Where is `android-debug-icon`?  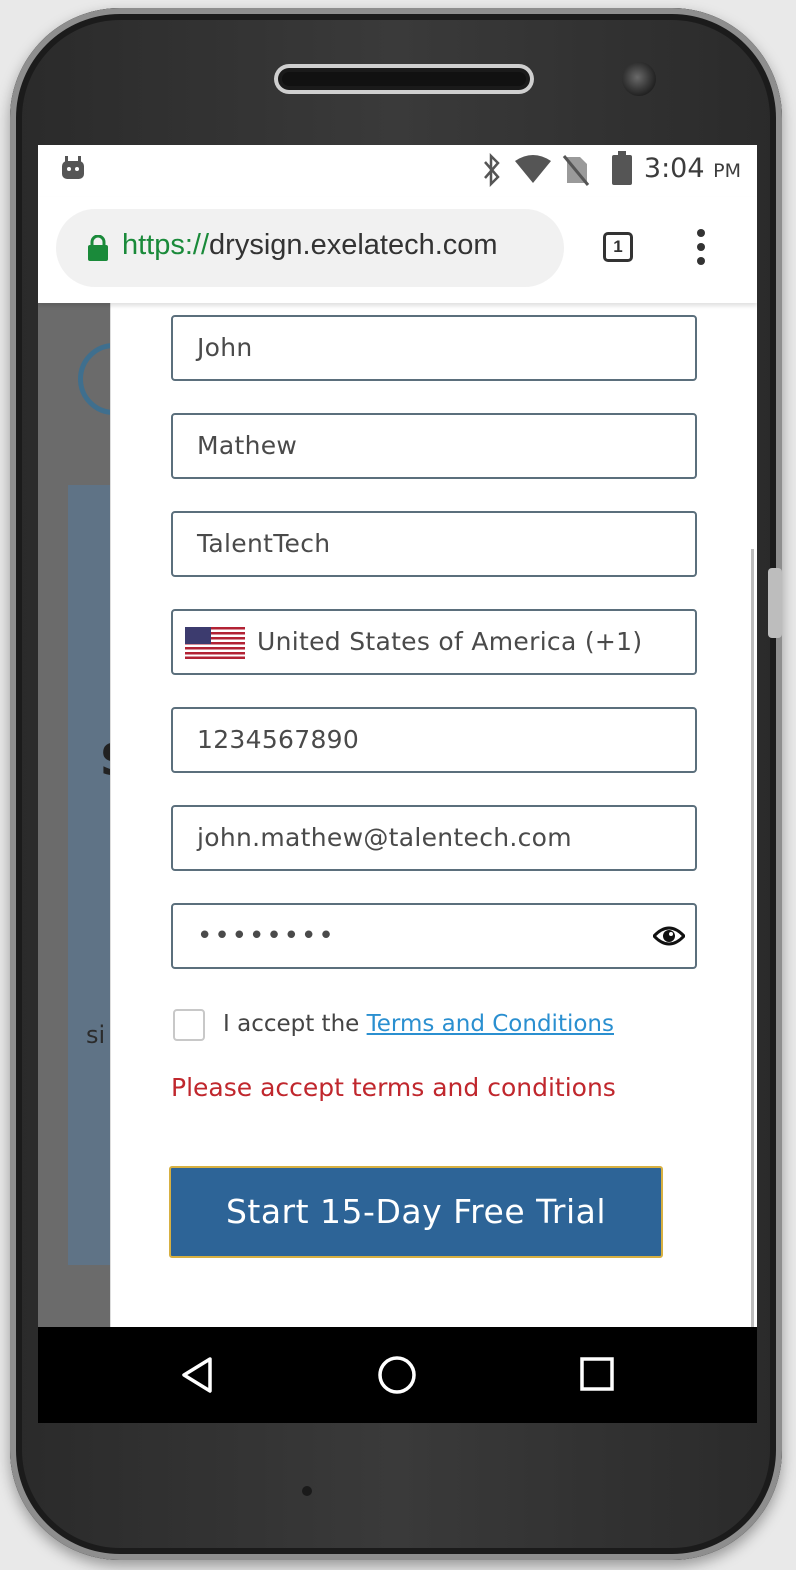 android-debug-icon is located at coordinates (73, 167).